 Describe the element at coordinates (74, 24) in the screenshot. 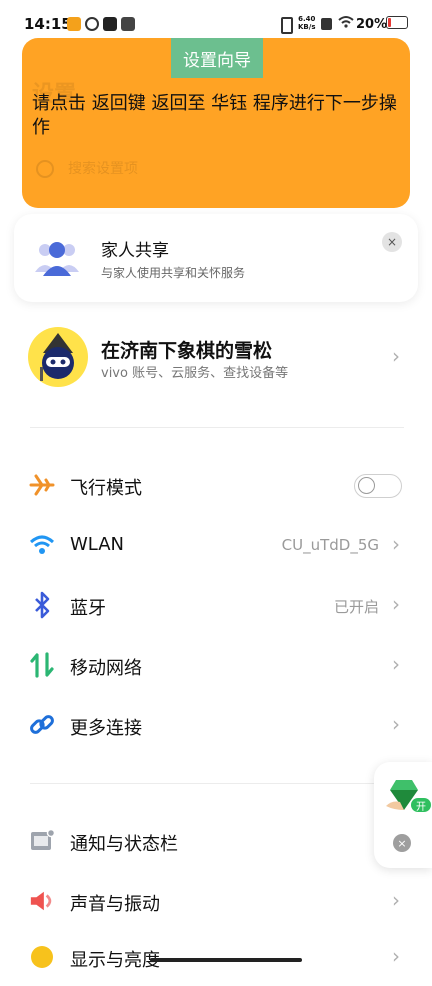

I see `weibo-icon` at that location.